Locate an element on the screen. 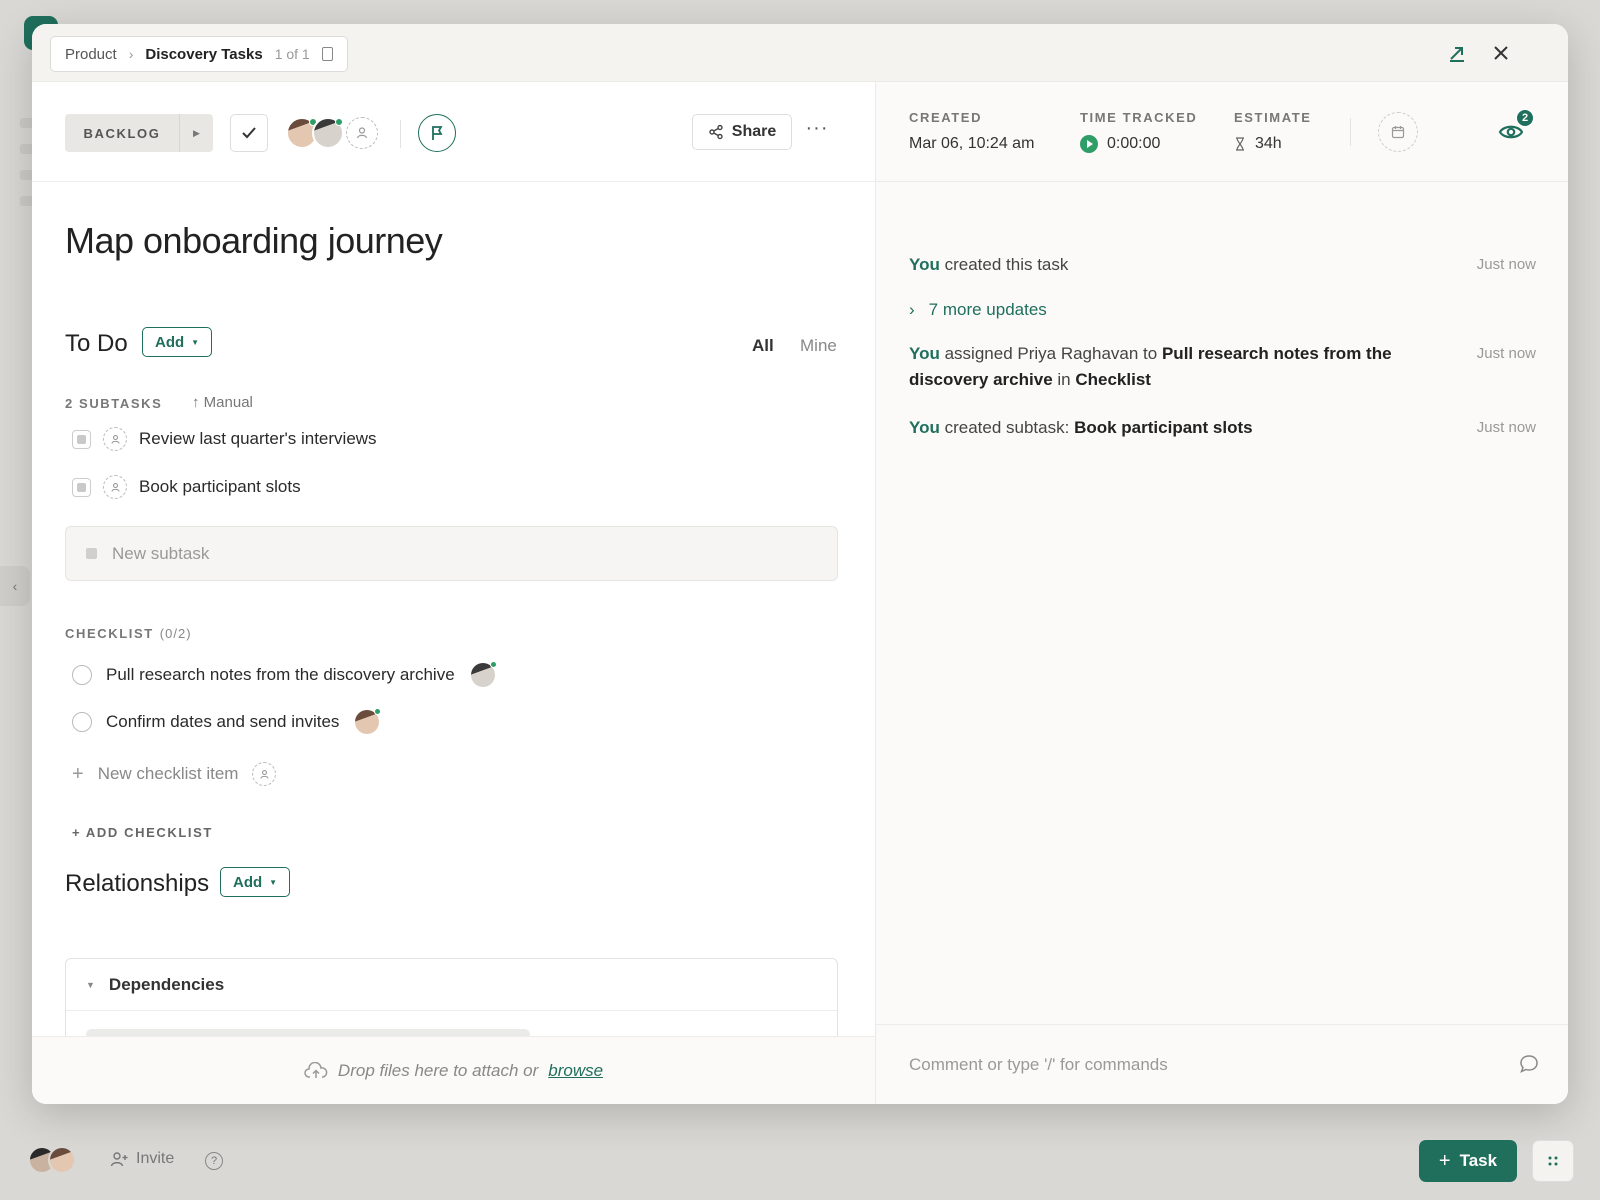 The height and width of the screenshot is (1200, 1600). share-button: Share is located at coordinates (742, 132).